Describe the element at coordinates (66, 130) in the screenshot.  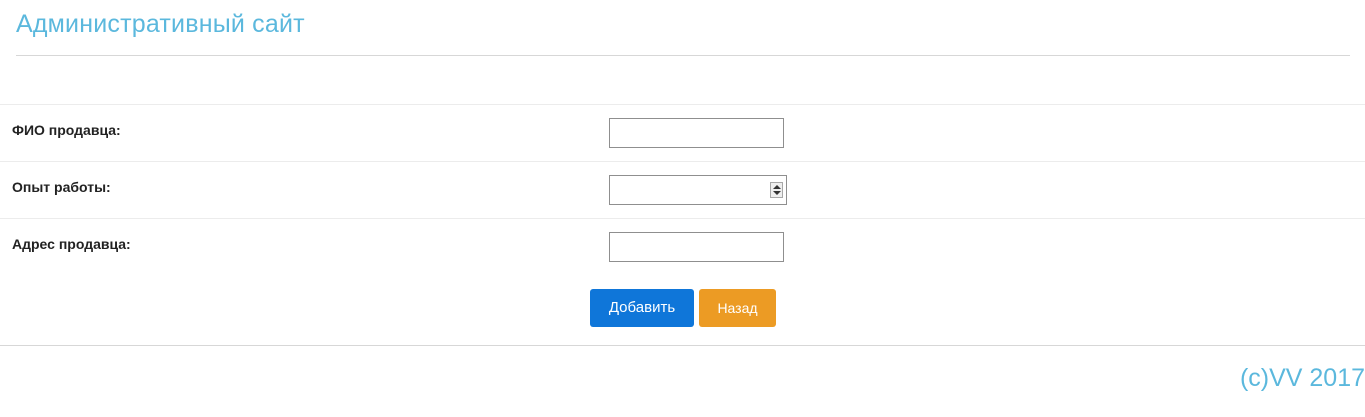
I see `seller-name-label: ФИО продавца:` at that location.